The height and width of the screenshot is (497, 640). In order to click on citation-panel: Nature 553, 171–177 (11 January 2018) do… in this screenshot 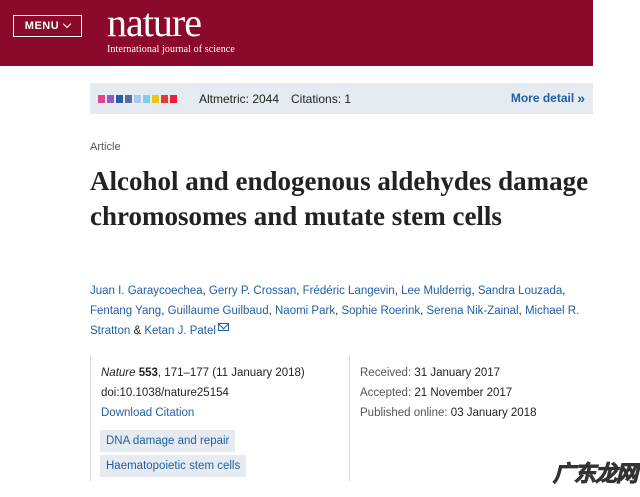, I will do `click(215, 418)`.